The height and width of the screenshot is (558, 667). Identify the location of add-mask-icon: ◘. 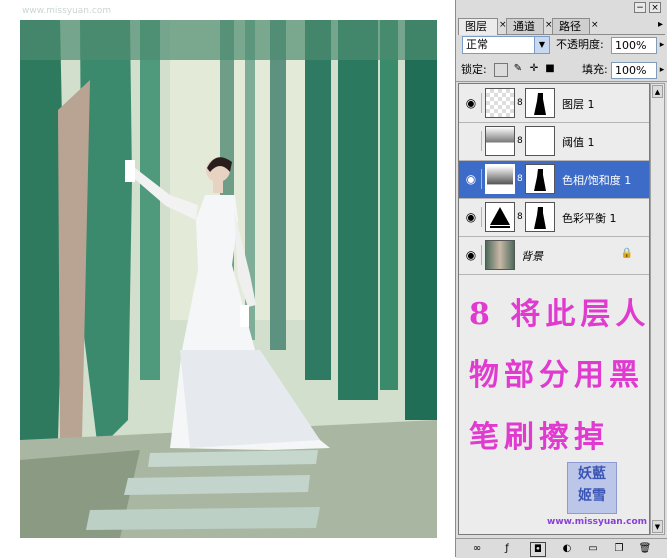
(538, 549).